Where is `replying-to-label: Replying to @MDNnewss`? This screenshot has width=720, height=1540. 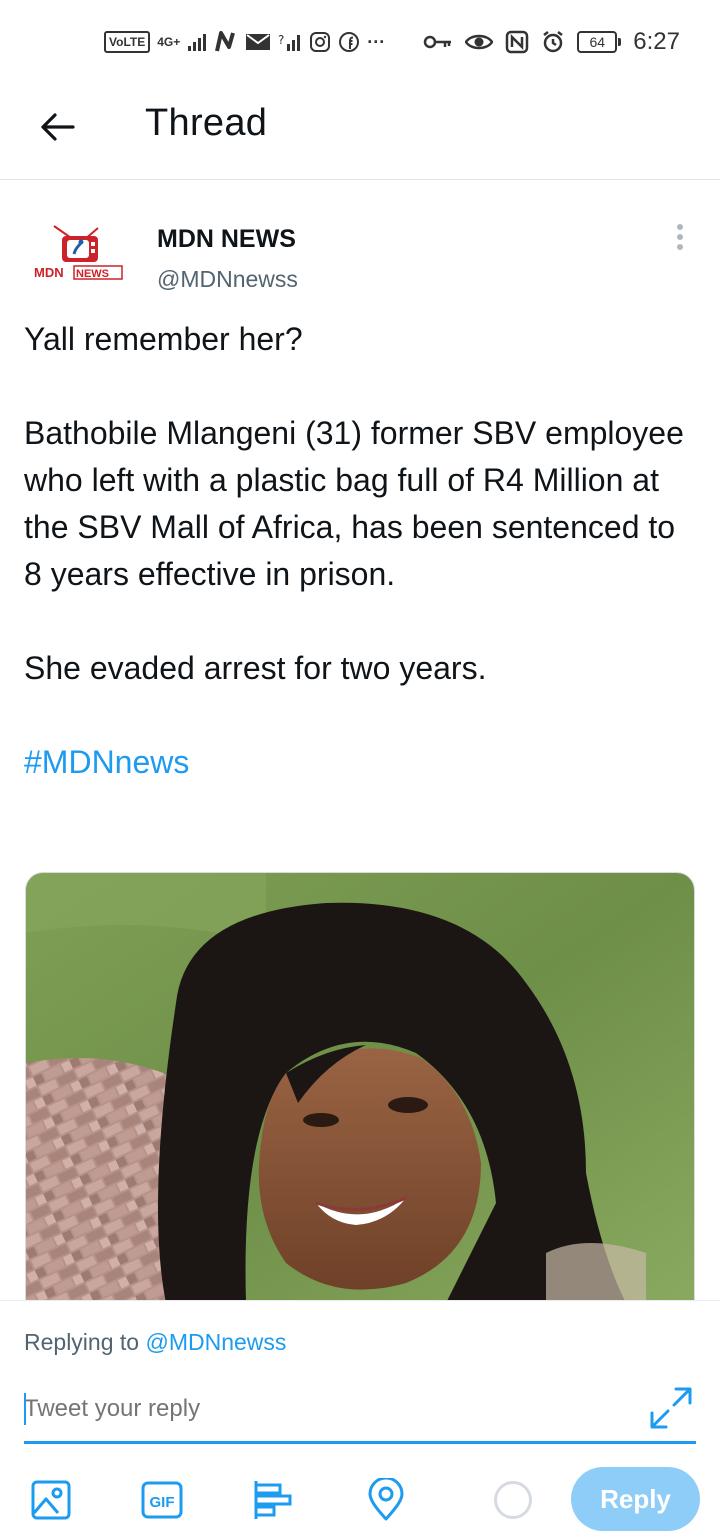 replying-to-label: Replying to @MDNnewss is located at coordinates (155, 1342).